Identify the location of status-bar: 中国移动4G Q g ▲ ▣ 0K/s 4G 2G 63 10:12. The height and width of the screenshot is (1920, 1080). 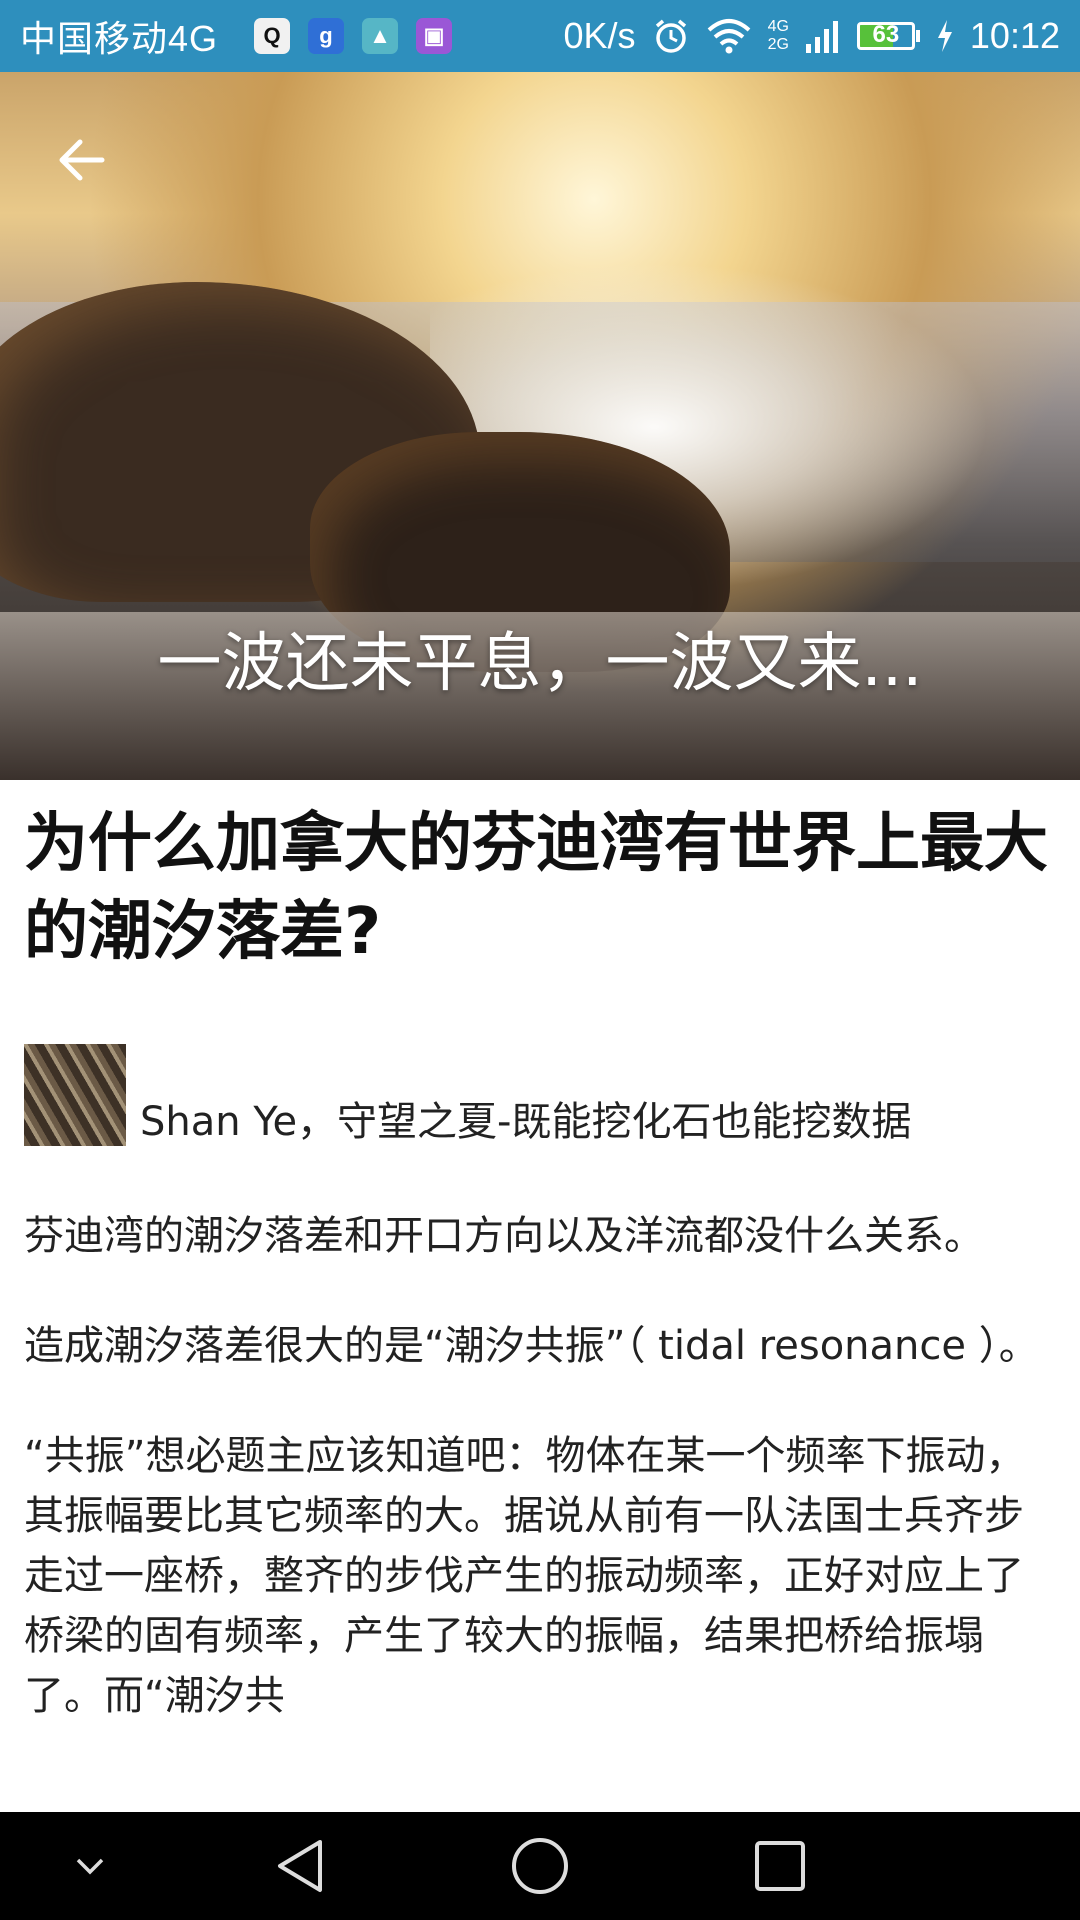
(540, 36).